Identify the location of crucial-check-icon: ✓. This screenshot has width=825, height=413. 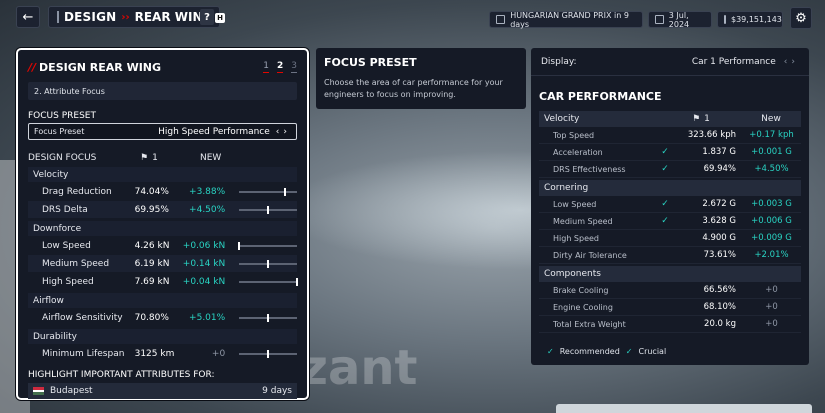
(629, 351).